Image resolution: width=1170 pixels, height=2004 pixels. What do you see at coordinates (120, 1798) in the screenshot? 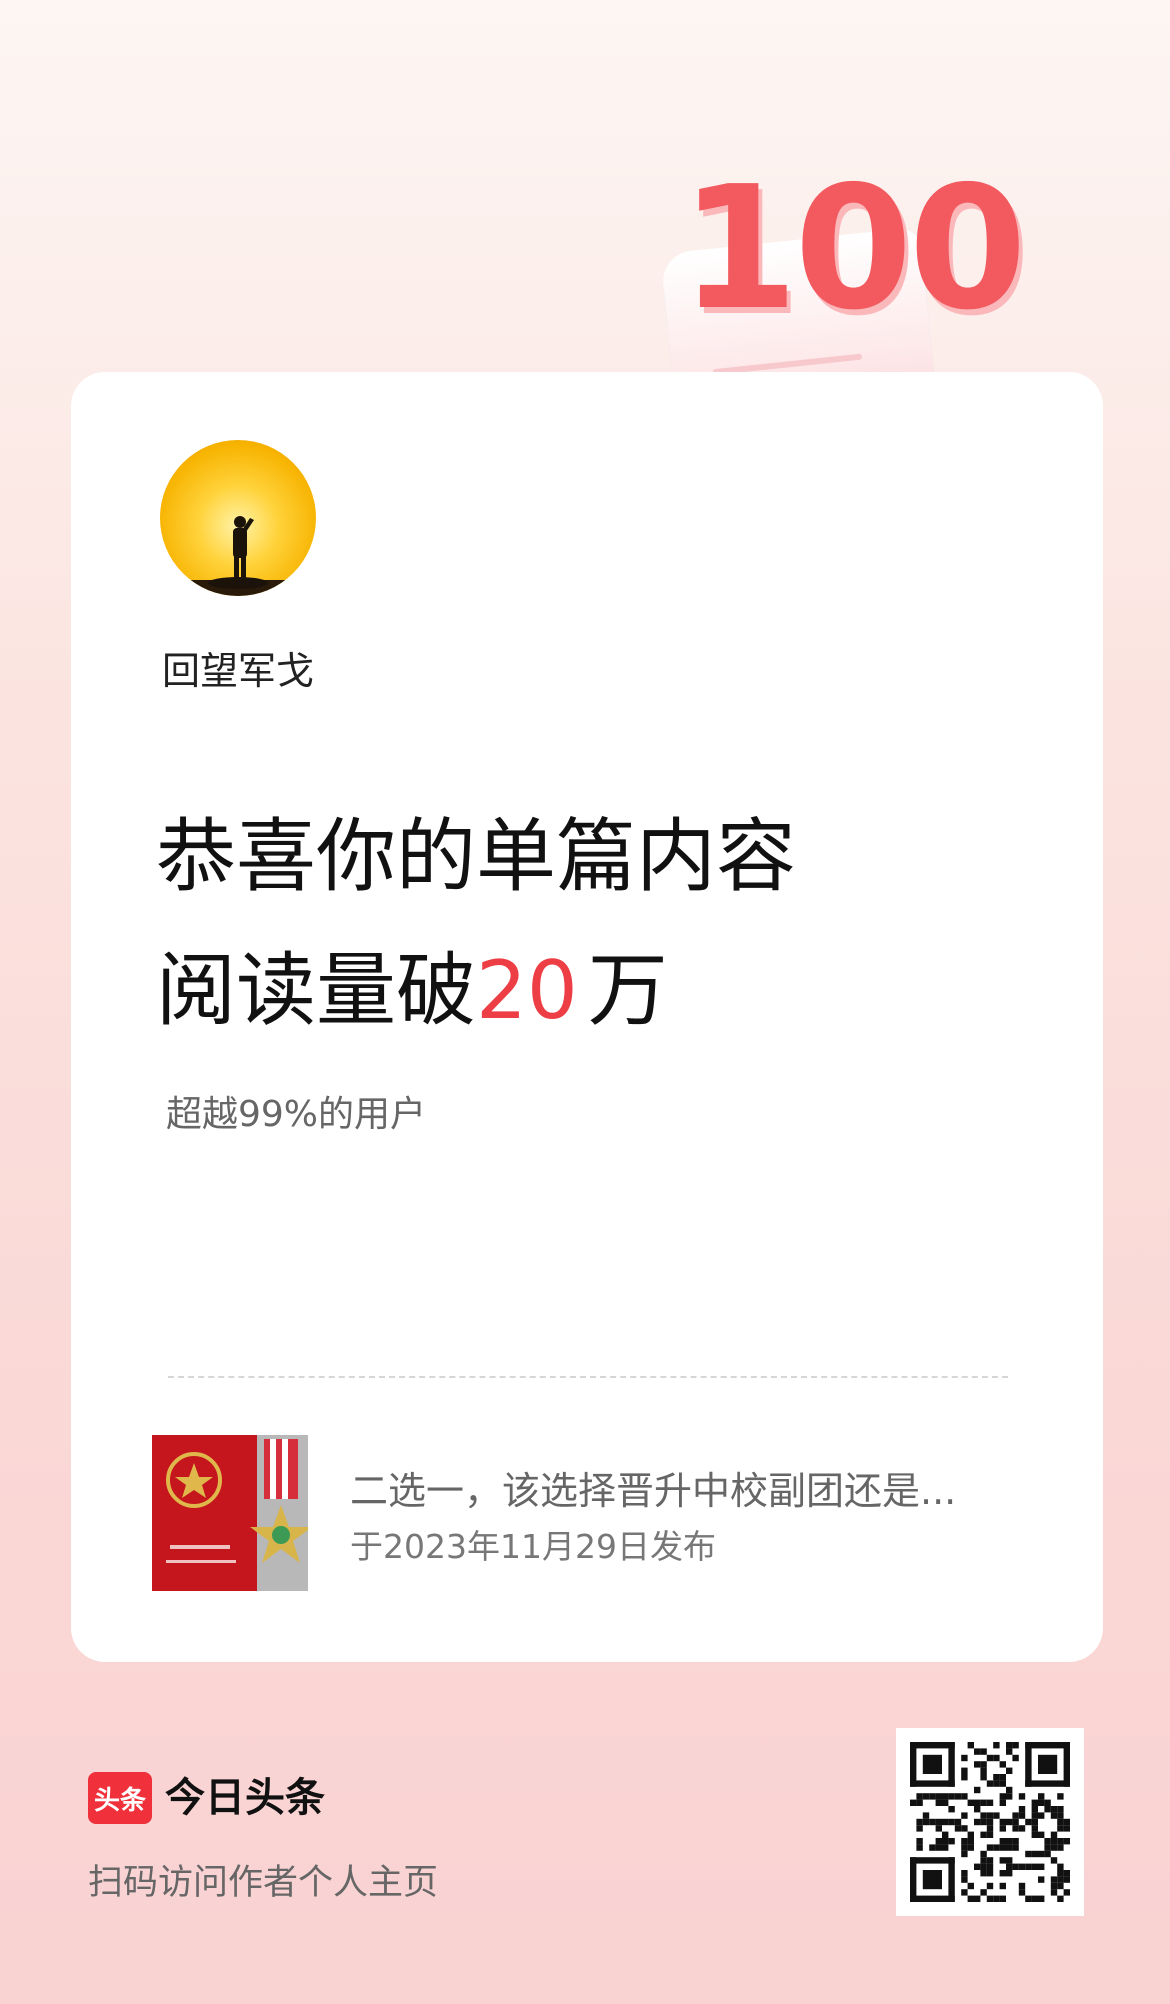
I see `toutiao-logo-icon: 头条` at bounding box center [120, 1798].